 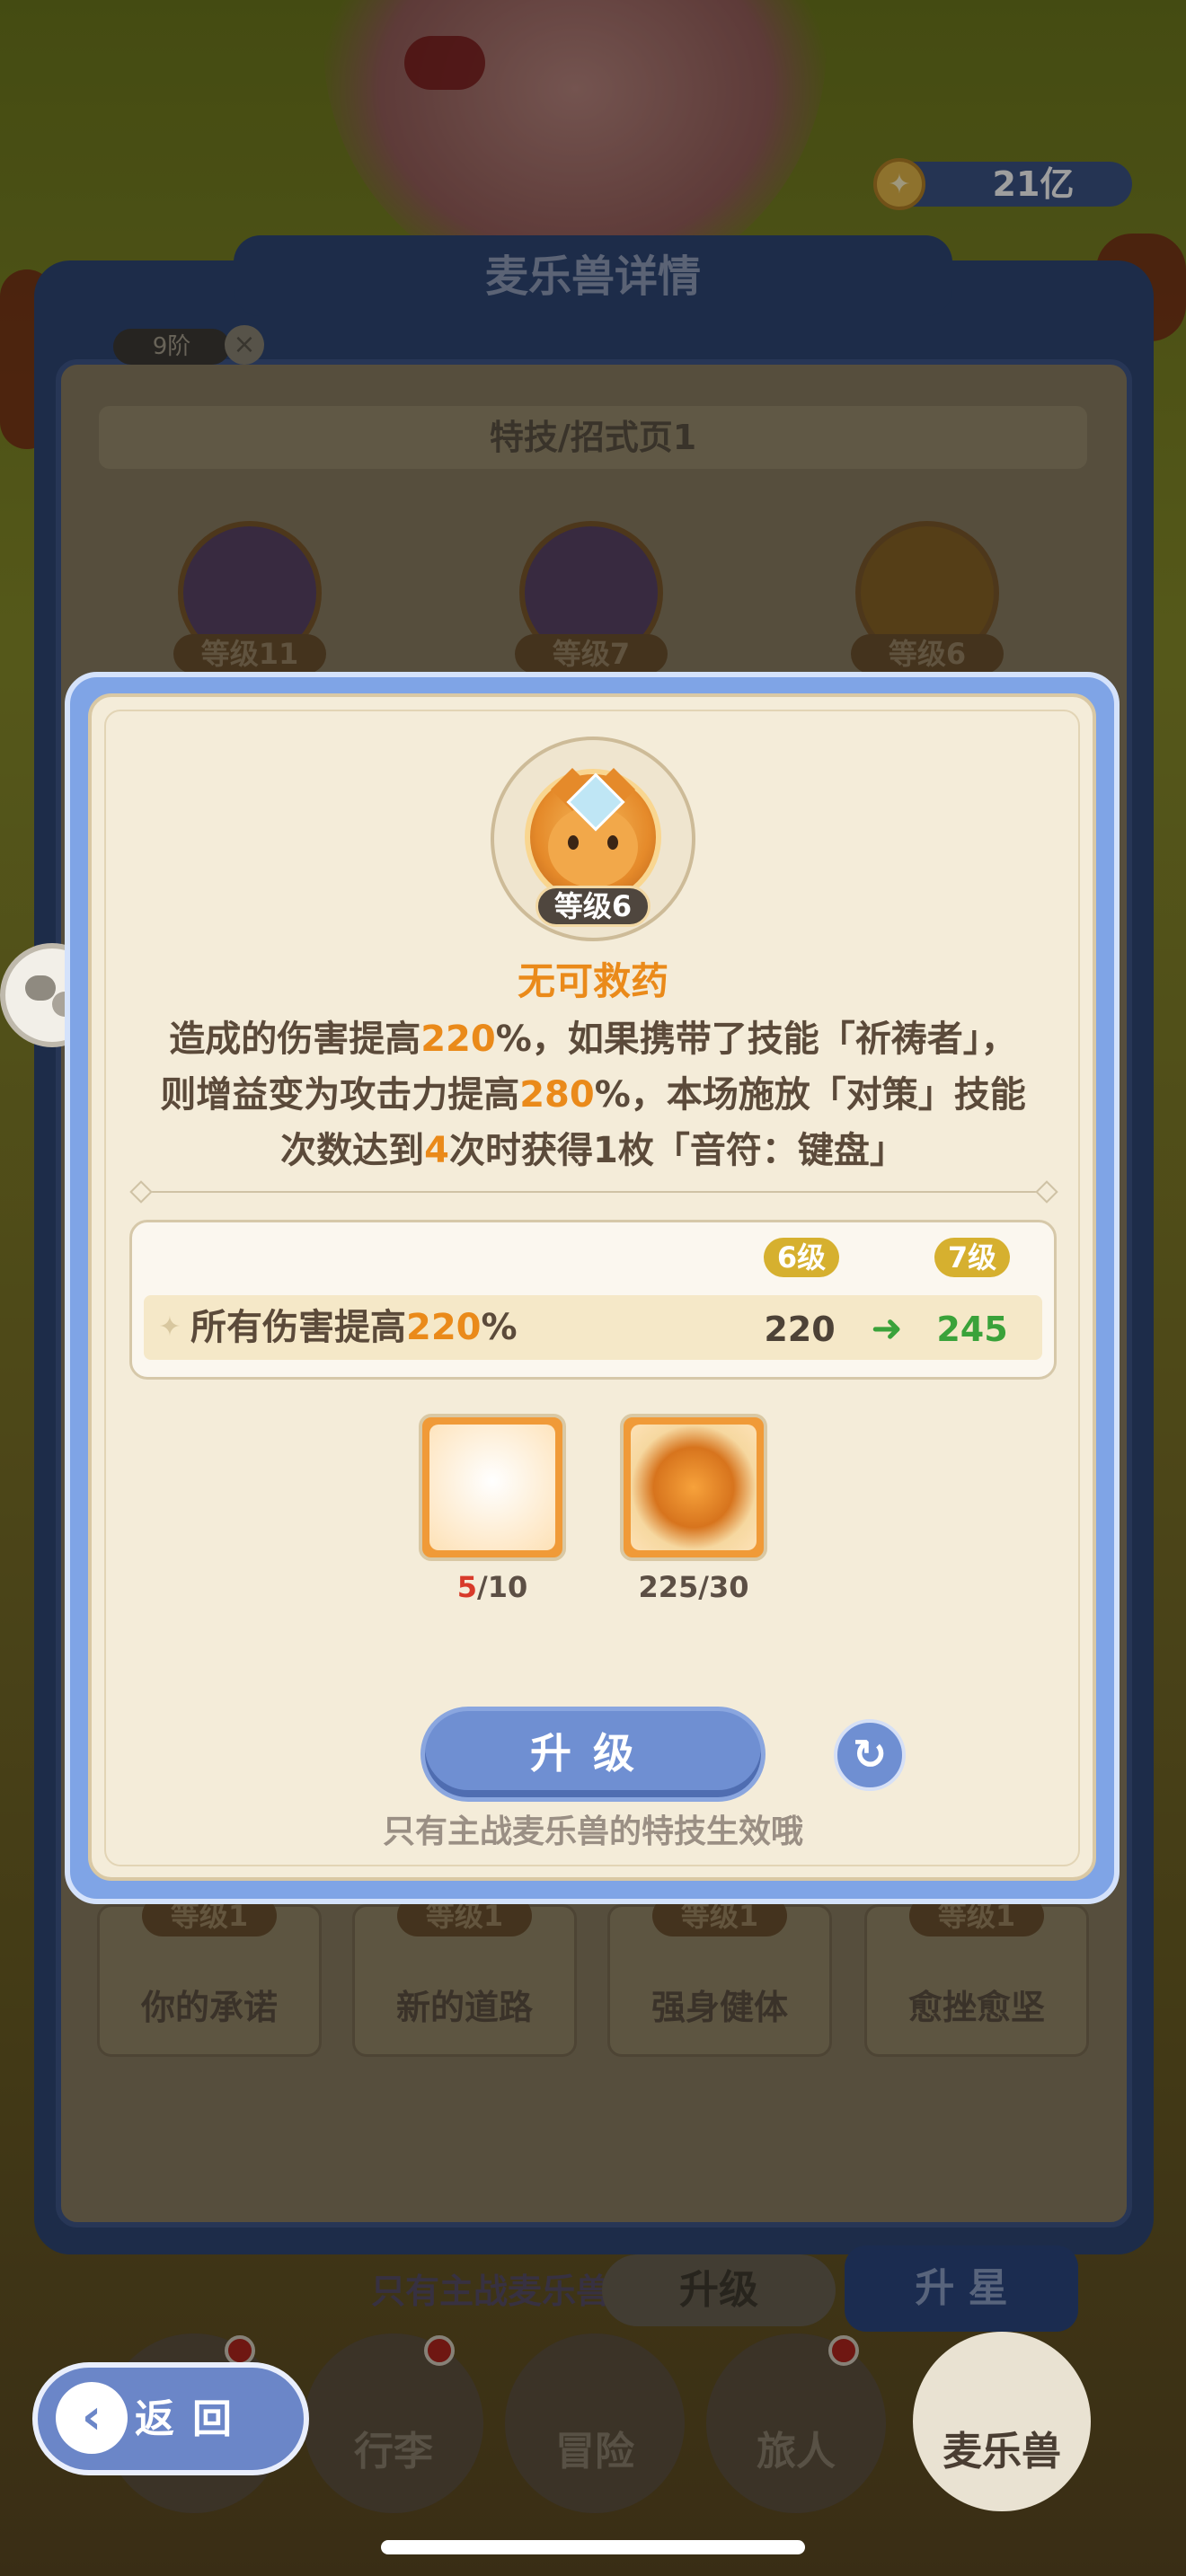 I want to click on home-indicator, so click(x=593, y=2547).